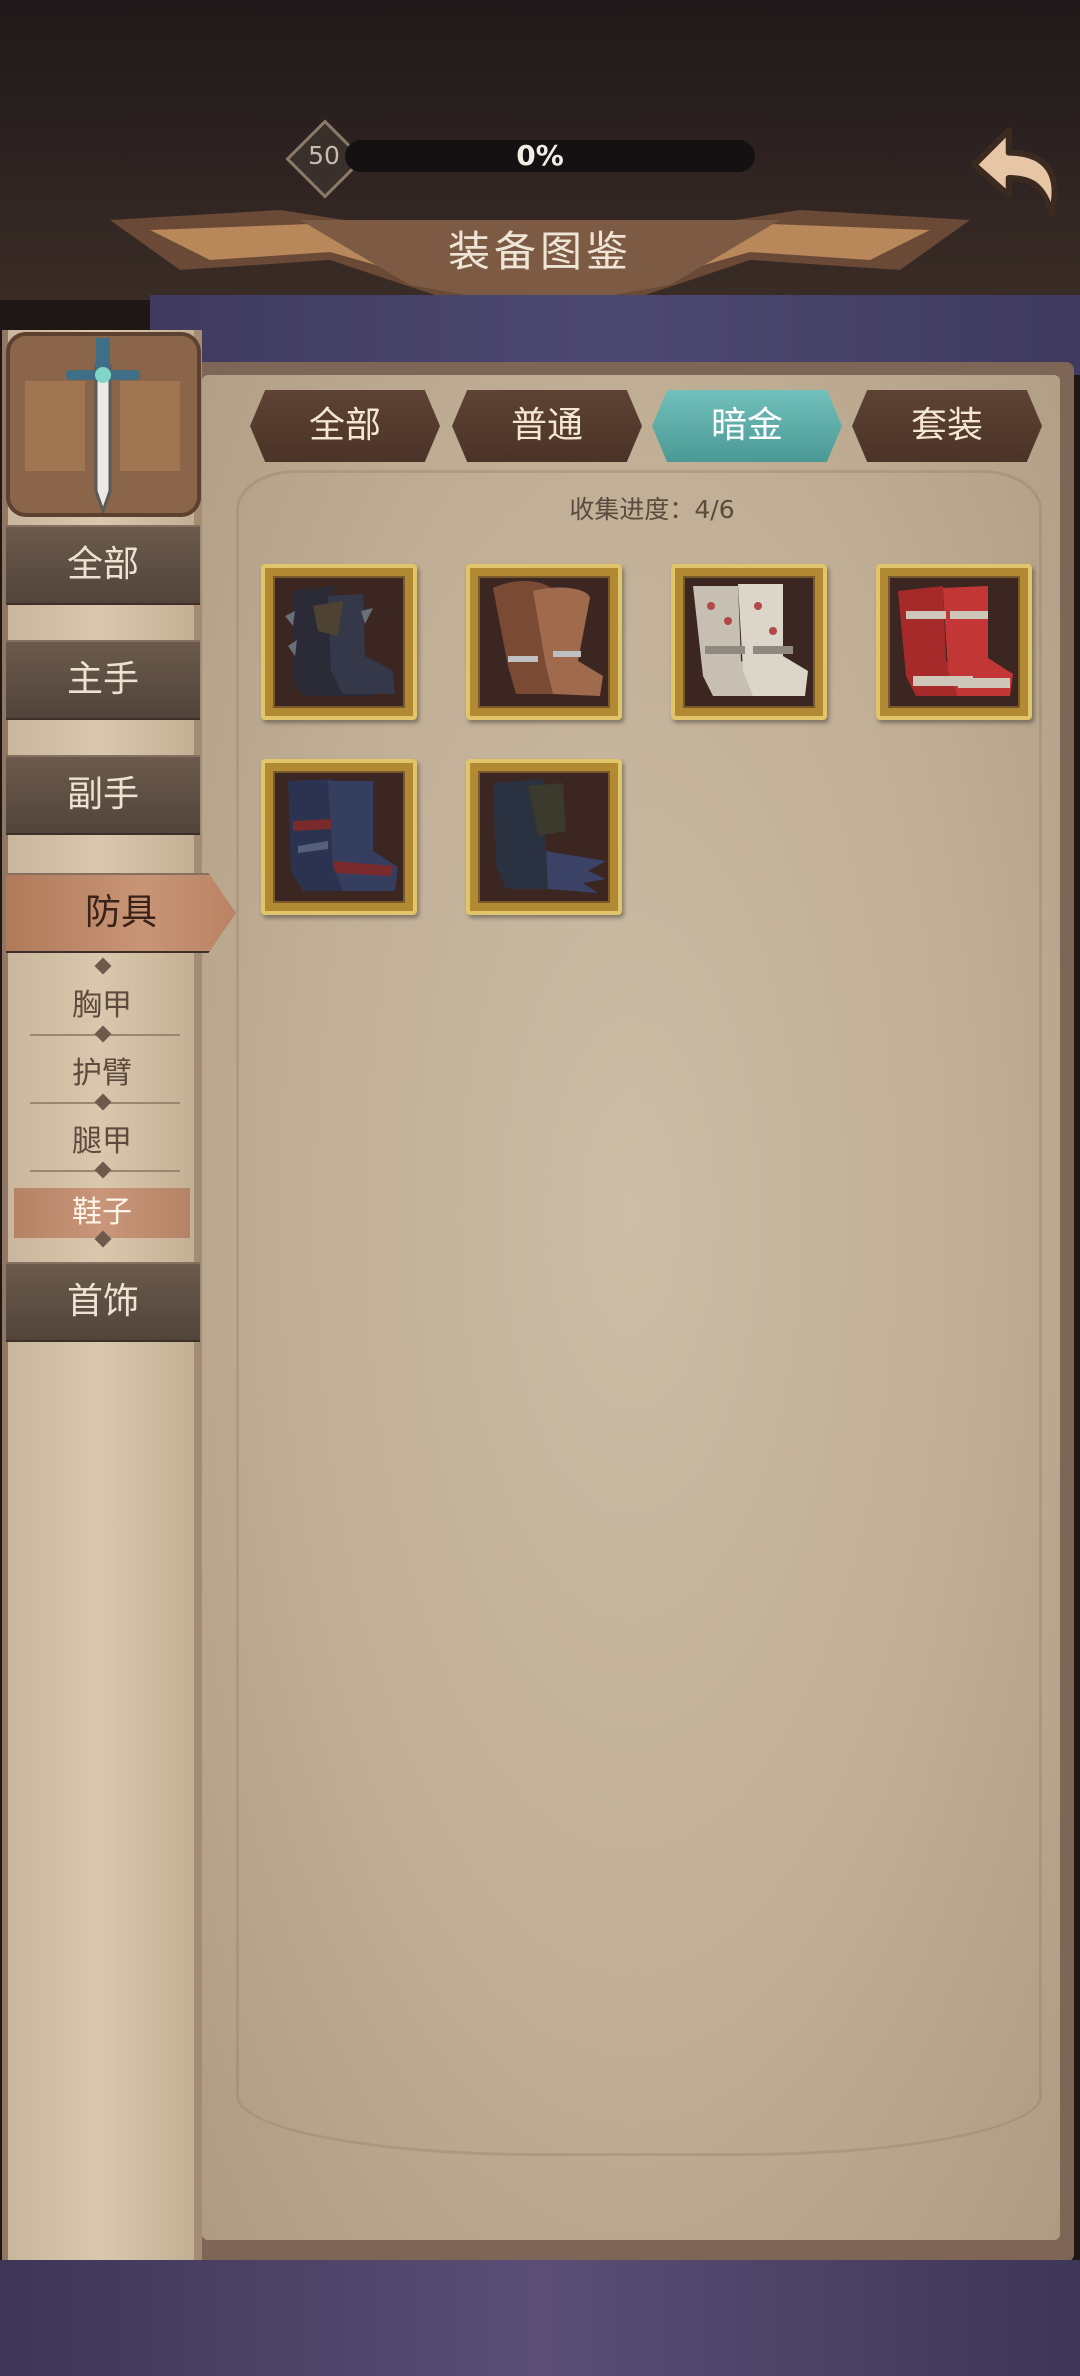 The height and width of the screenshot is (2376, 1080). I want to click on tab-dark-gold: 暗金, so click(747, 426).